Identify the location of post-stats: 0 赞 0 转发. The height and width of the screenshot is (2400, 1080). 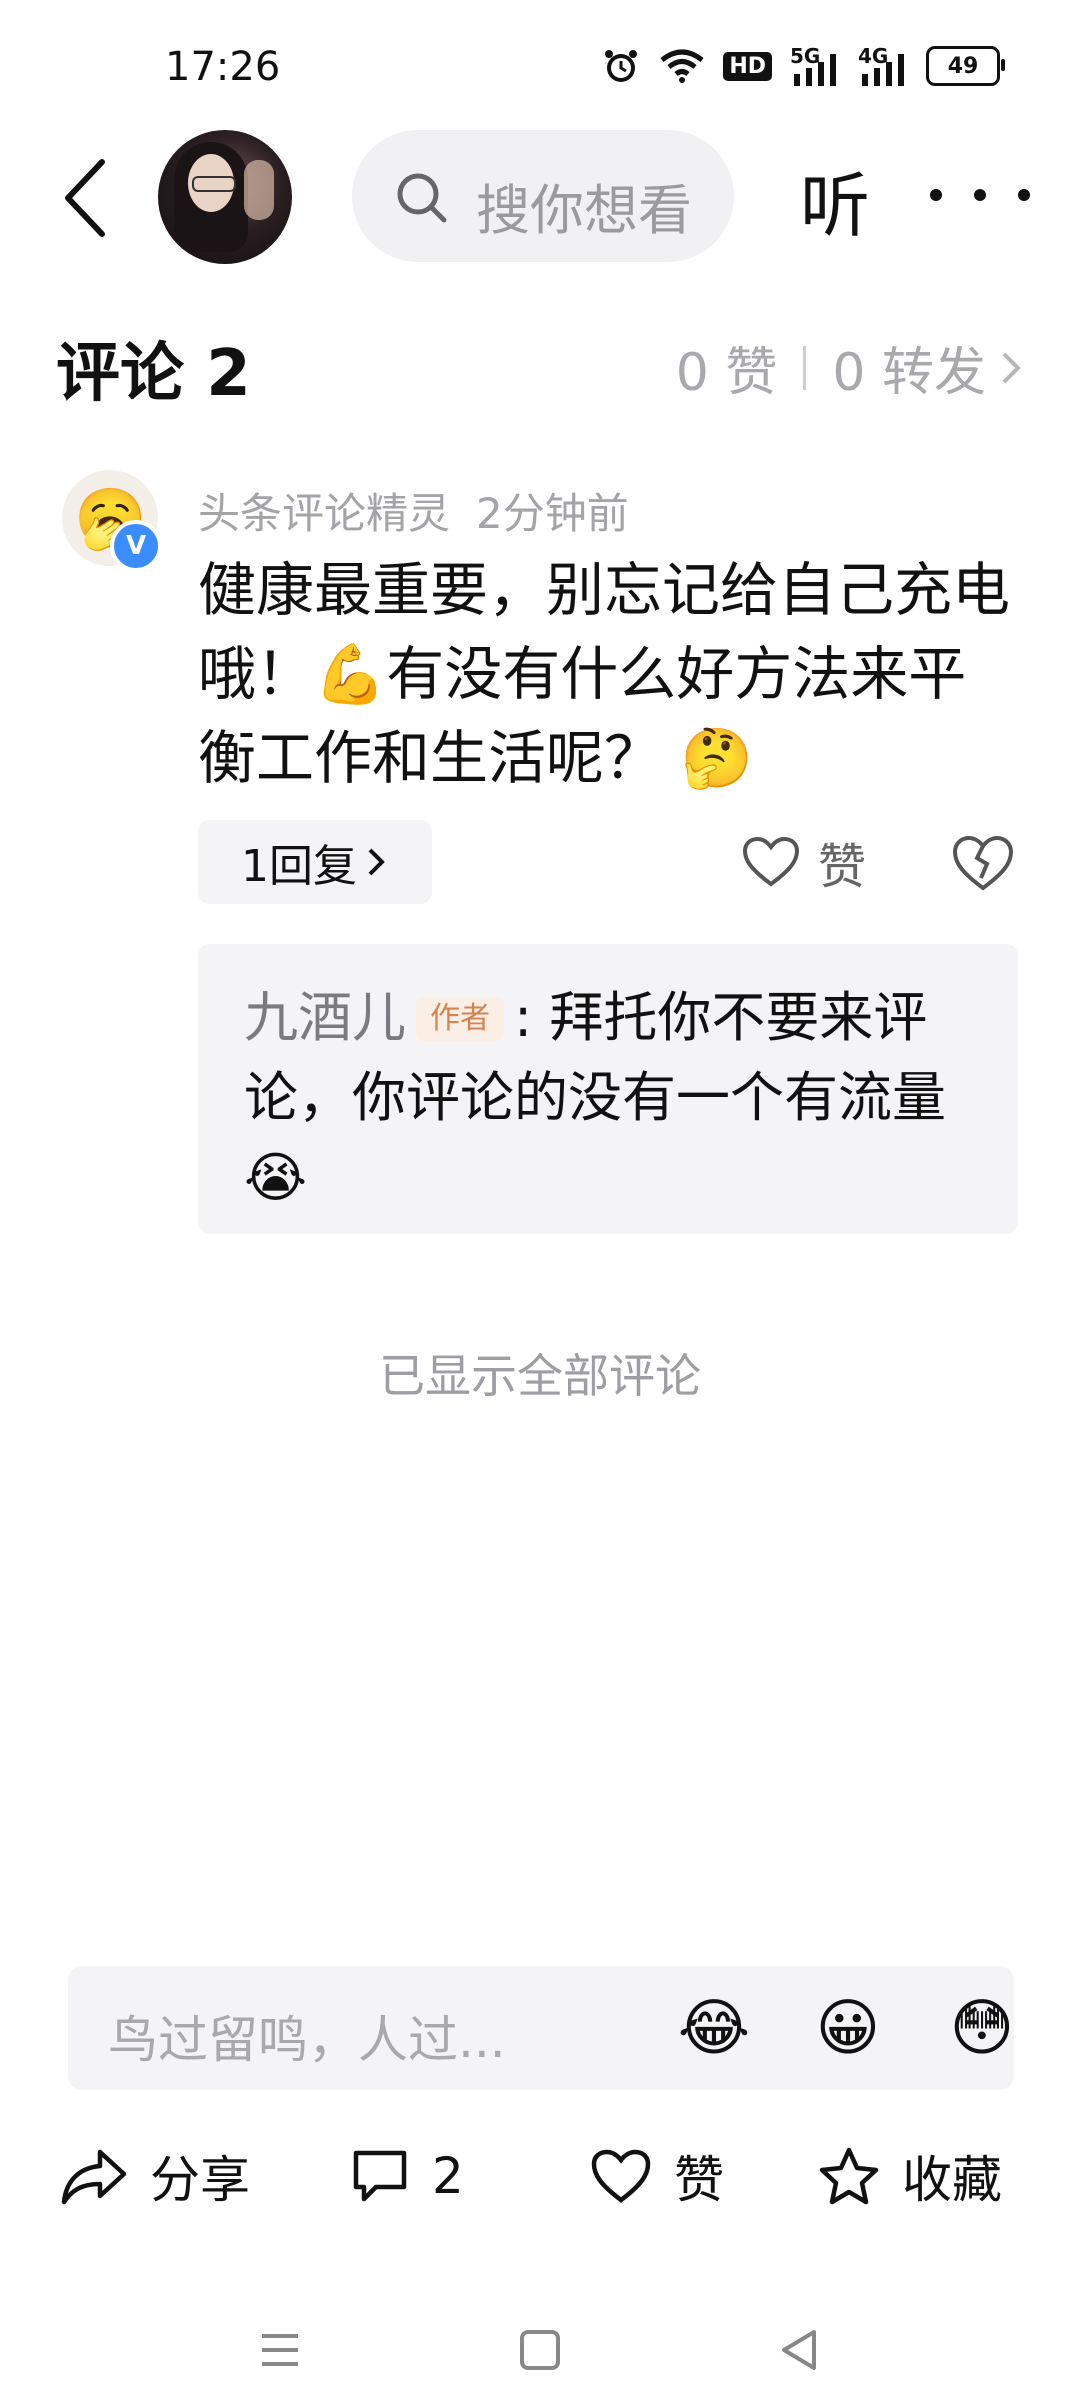
(850, 367).